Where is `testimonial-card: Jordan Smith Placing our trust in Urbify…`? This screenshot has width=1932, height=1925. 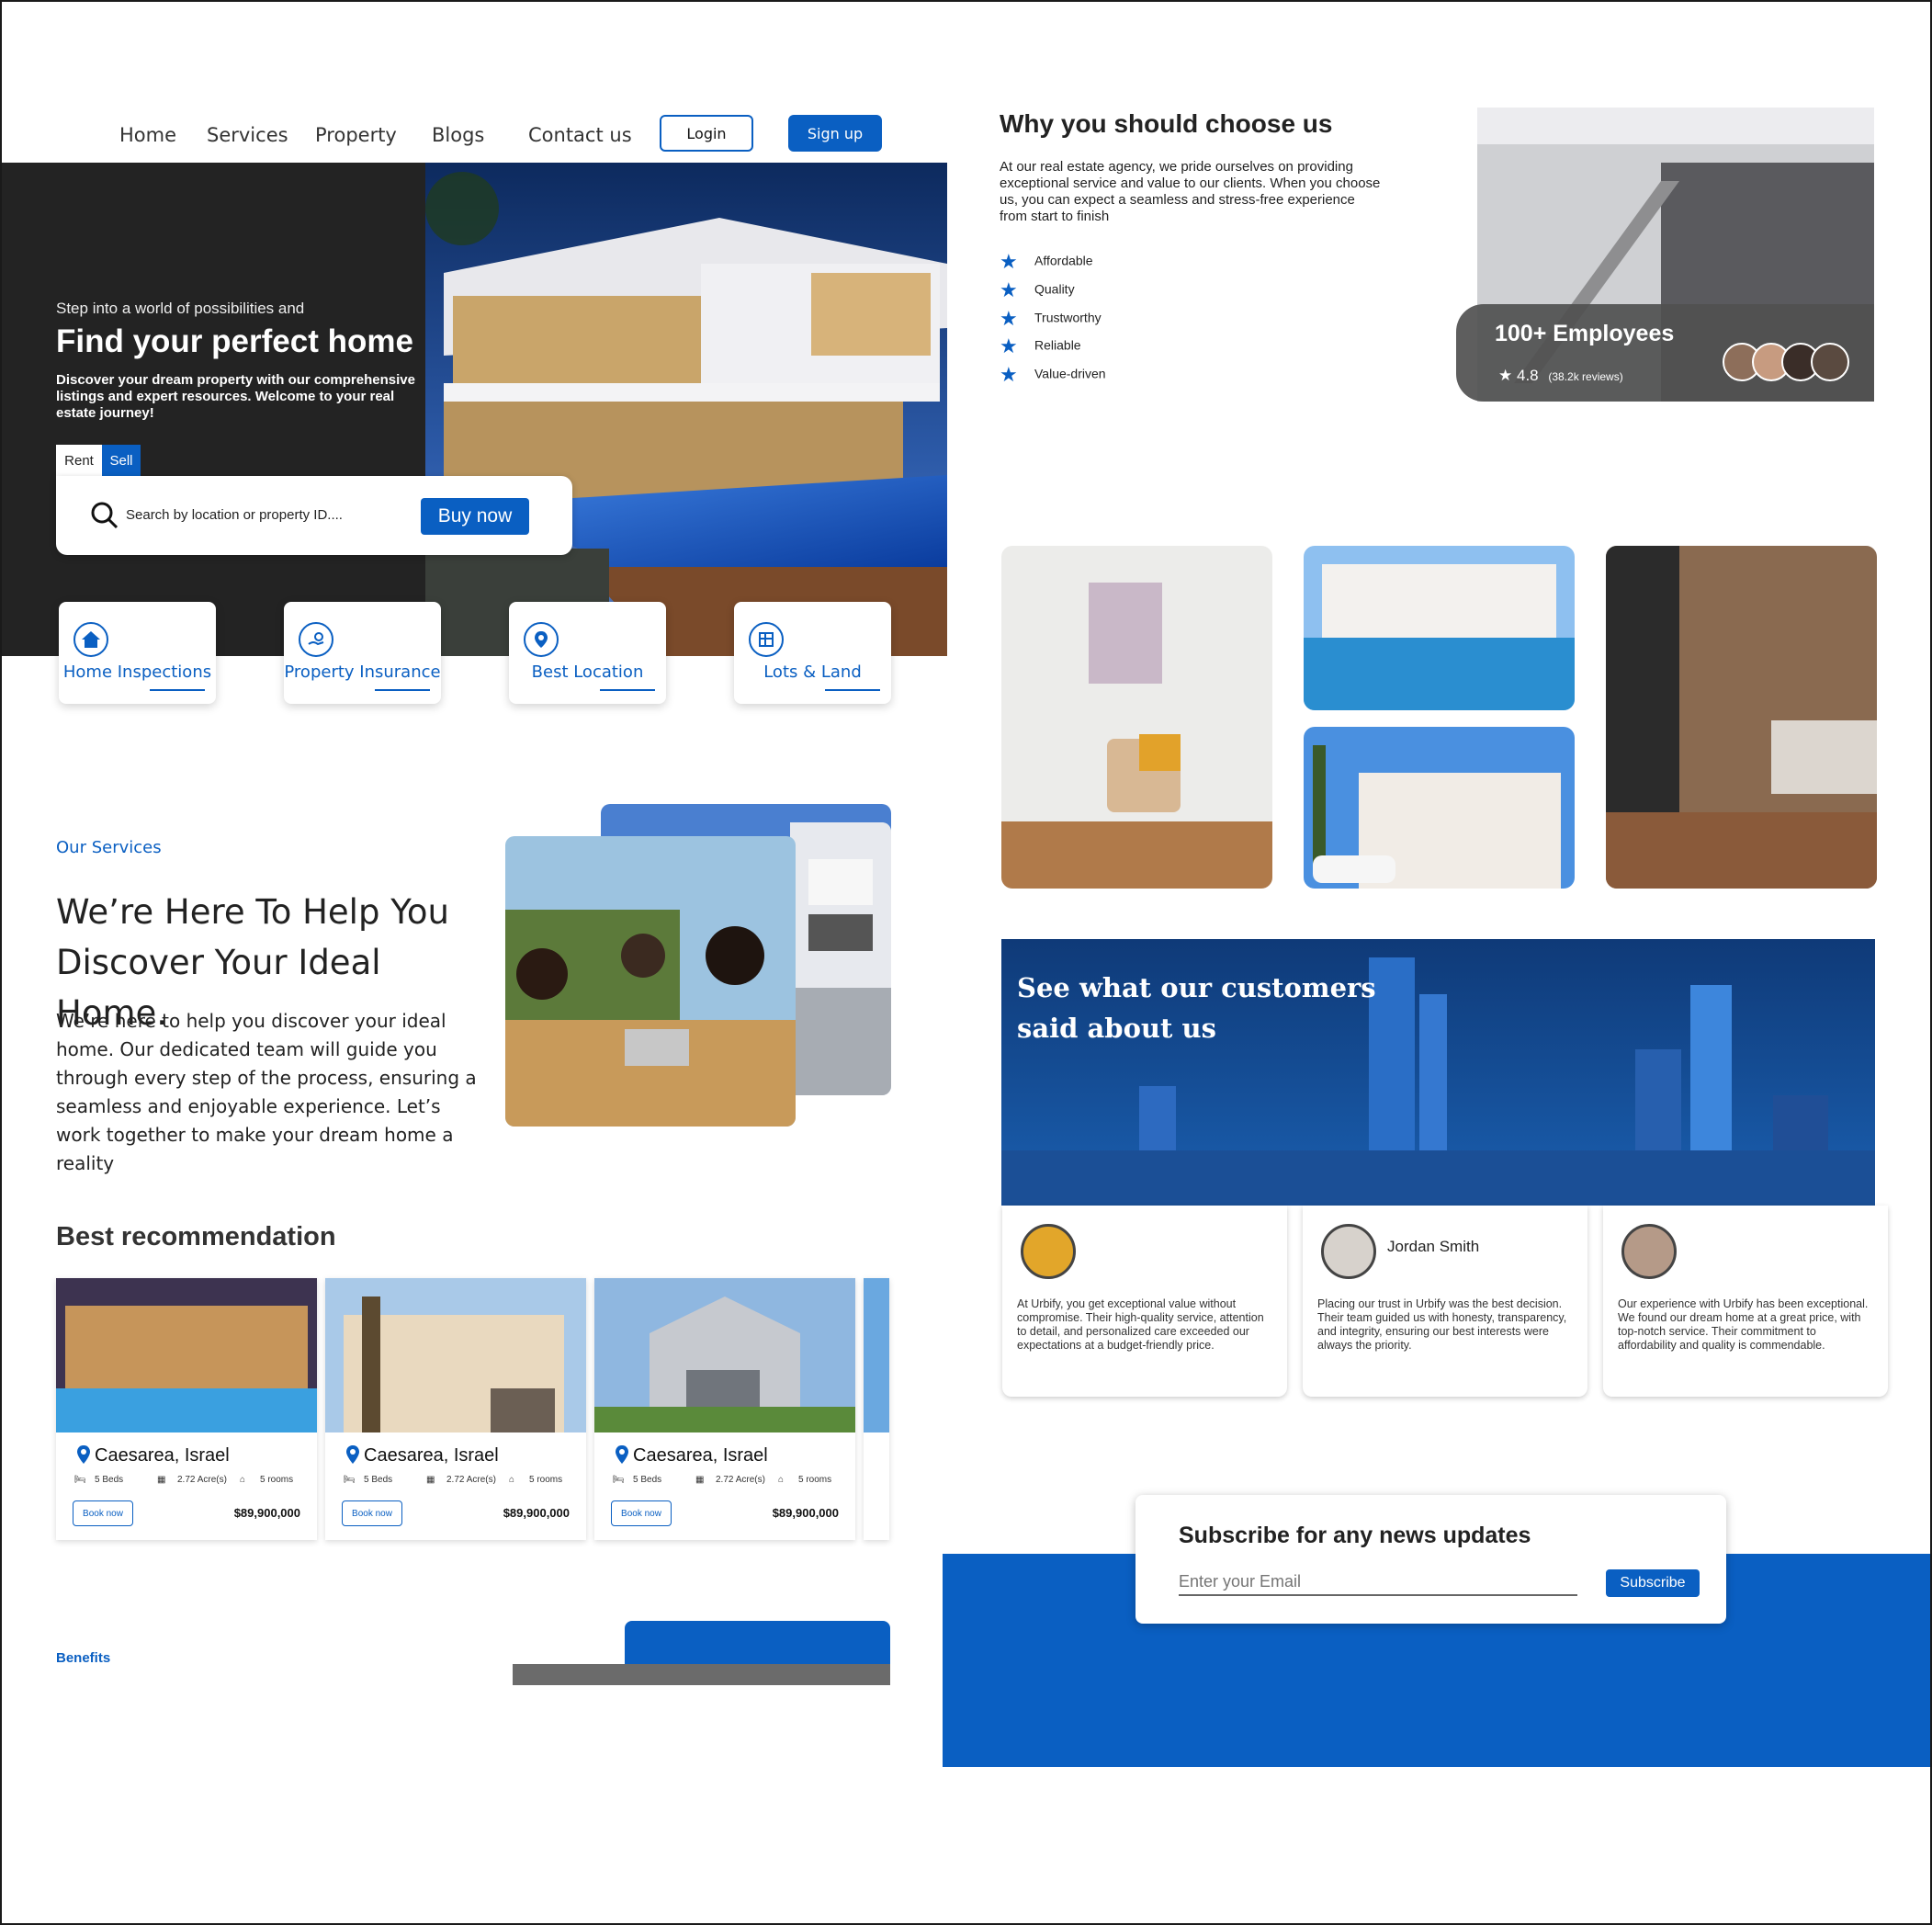 testimonial-card: Jordan Smith Placing our trust in Urbify… is located at coordinates (1445, 1301).